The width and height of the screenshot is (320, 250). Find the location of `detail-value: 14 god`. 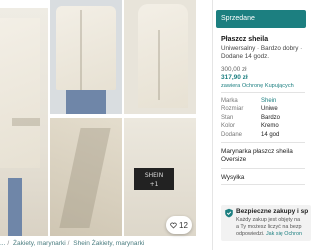

detail-value: 14 god is located at coordinates (270, 134).